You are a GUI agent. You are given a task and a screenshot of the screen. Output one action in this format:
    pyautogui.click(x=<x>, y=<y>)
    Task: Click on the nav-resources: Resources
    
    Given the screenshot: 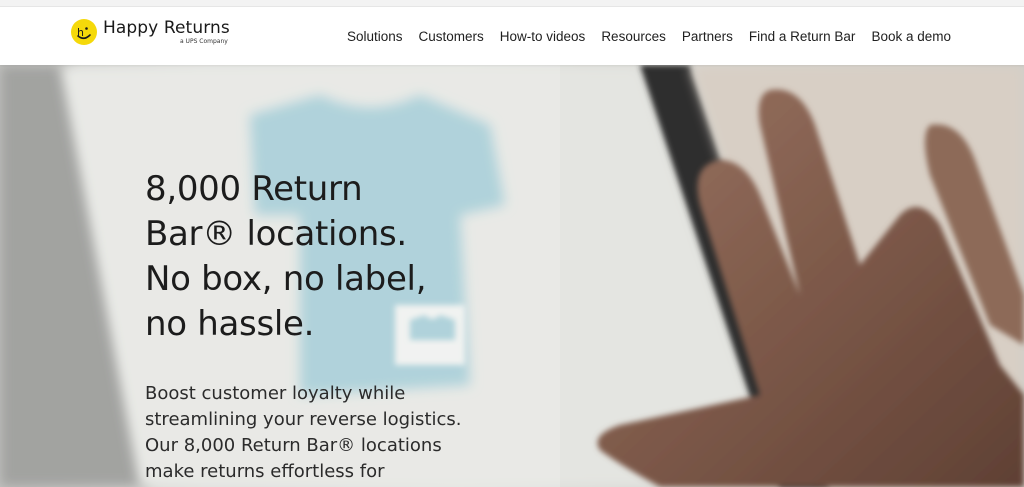 What is the action you would take?
    pyautogui.click(x=633, y=36)
    